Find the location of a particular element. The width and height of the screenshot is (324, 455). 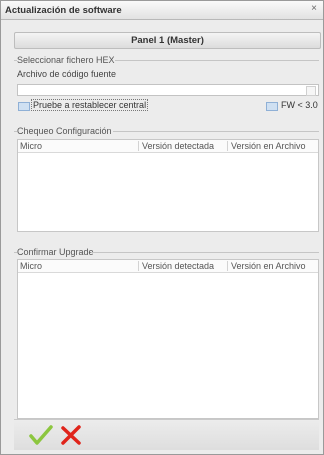

fw-version-checkbox is located at coordinates (272, 106).